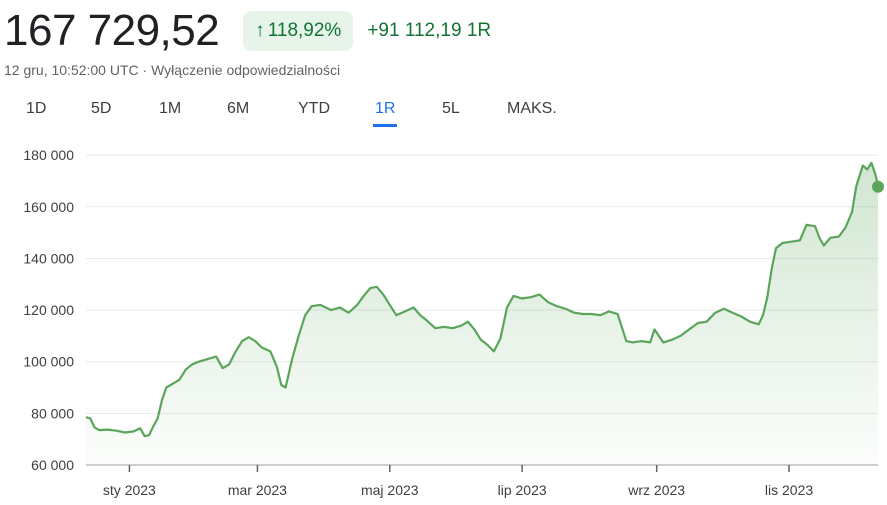 The width and height of the screenshot is (887, 505). I want to click on y-tick-label: 60 000, so click(52, 465).